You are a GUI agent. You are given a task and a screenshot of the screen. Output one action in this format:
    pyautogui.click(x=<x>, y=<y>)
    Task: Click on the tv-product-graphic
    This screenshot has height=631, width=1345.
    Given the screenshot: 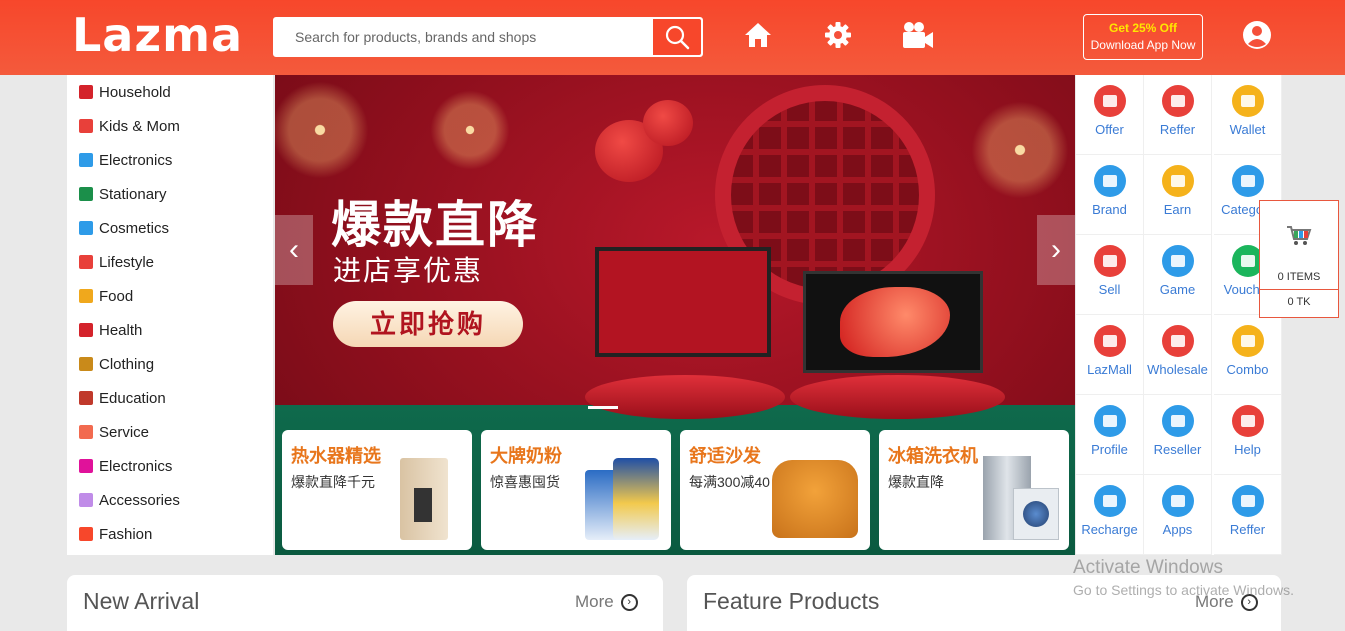 What is the action you would take?
    pyautogui.click(x=683, y=302)
    